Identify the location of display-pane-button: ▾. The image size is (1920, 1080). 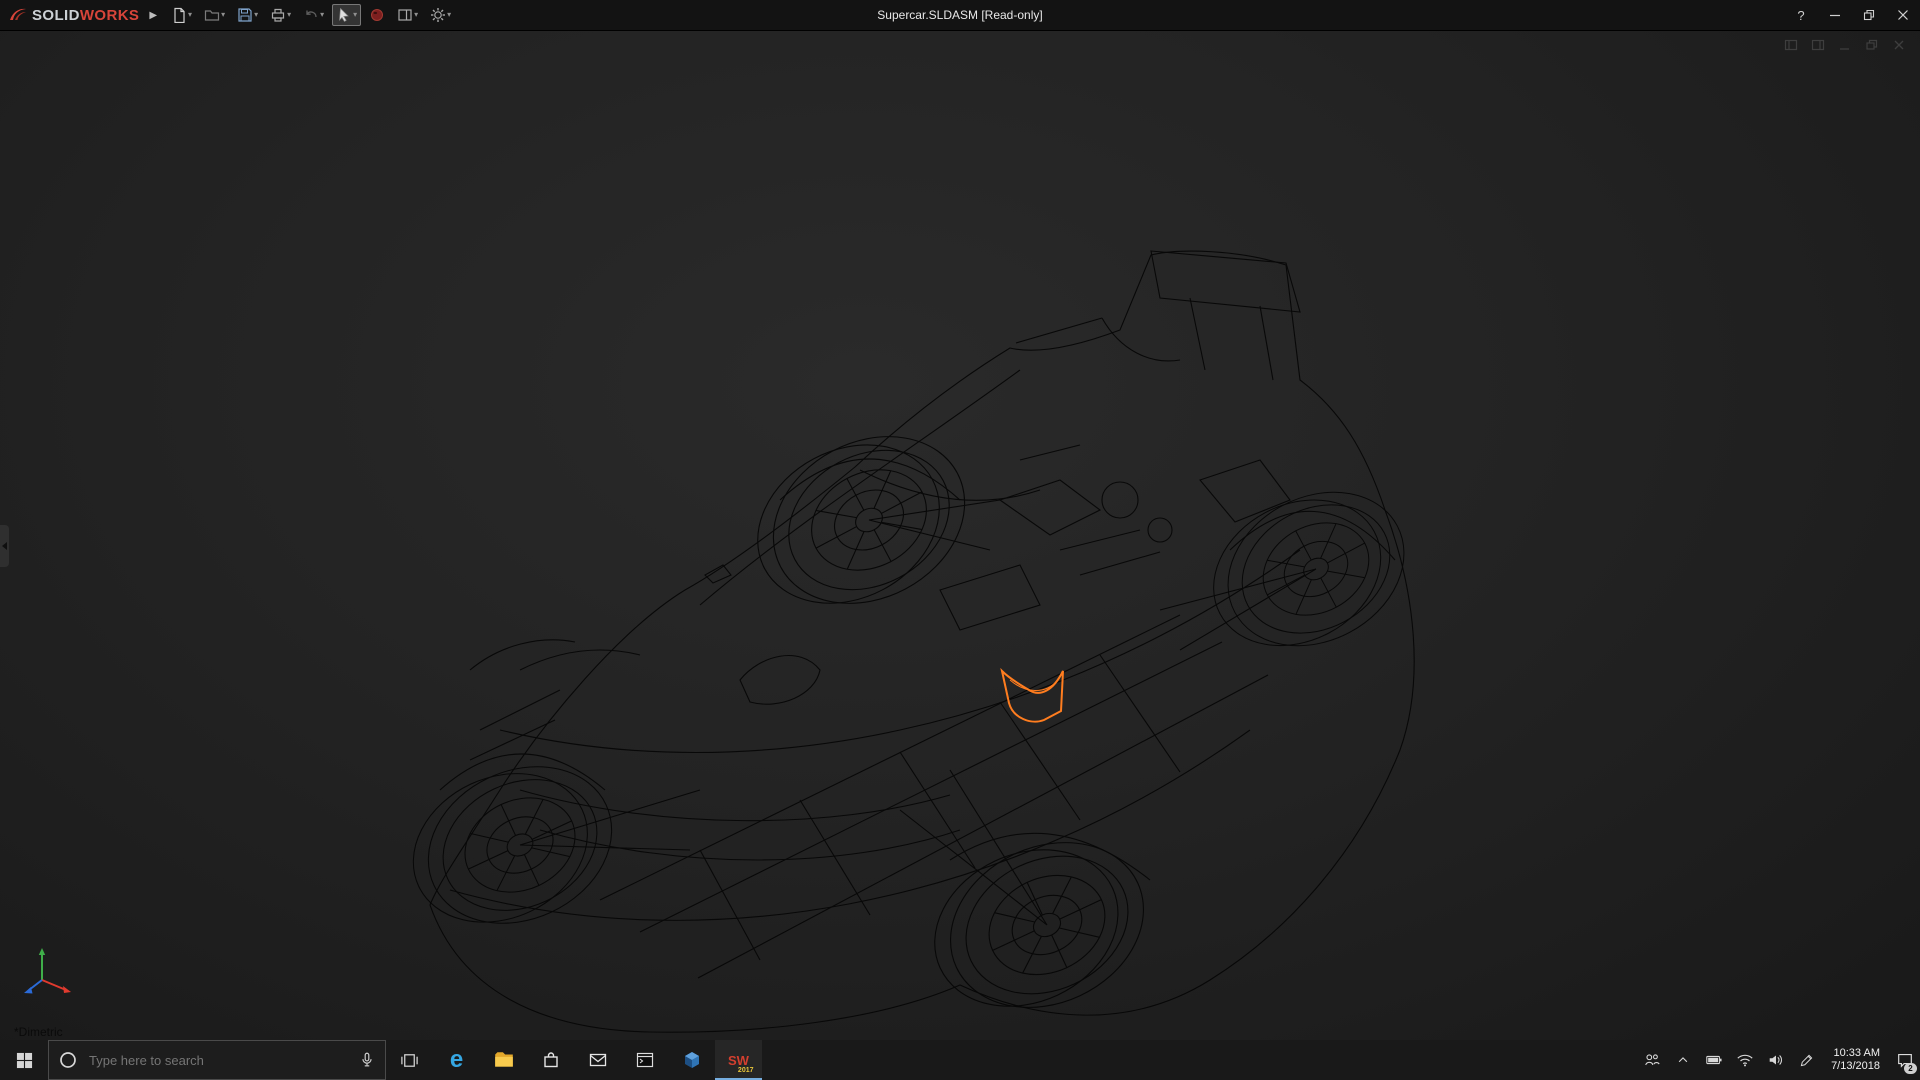
(407, 15).